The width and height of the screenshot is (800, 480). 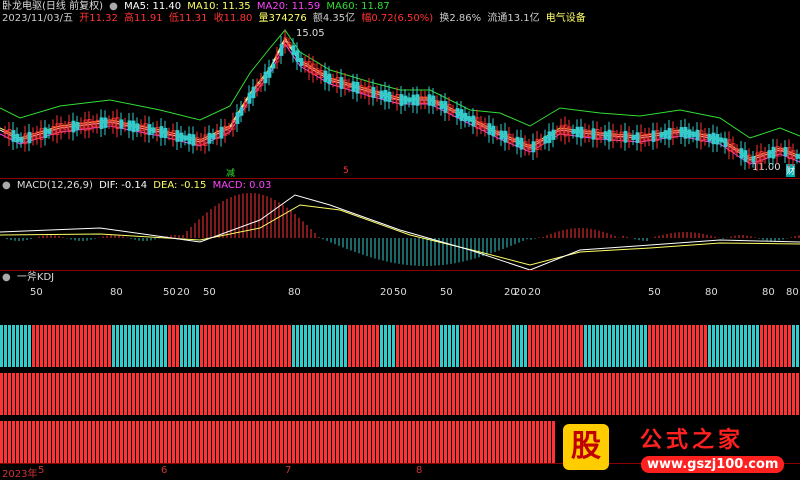 What do you see at coordinates (713, 464) in the screenshot?
I see `logo-url: www.gszj100.com` at bounding box center [713, 464].